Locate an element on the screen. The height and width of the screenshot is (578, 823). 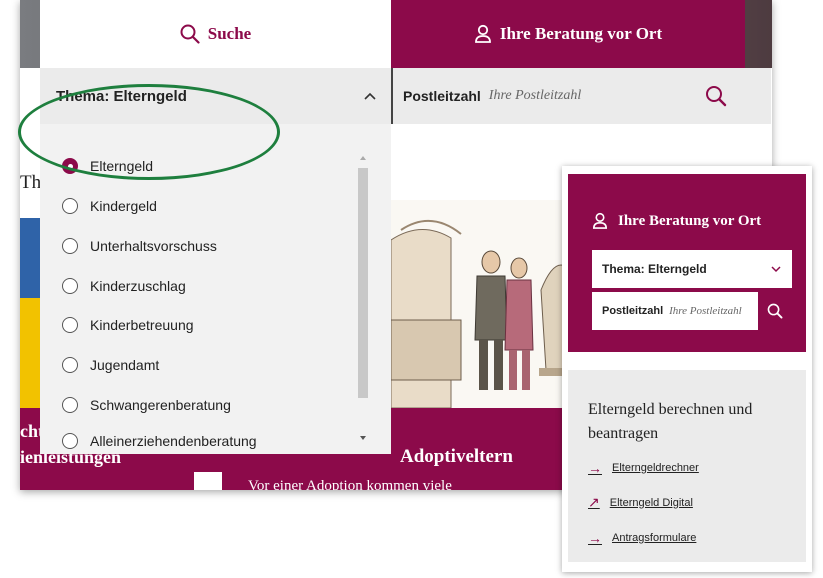
link-elterngeld-digital: ↗ Elterngeld Digital is located at coordinates (640, 502).